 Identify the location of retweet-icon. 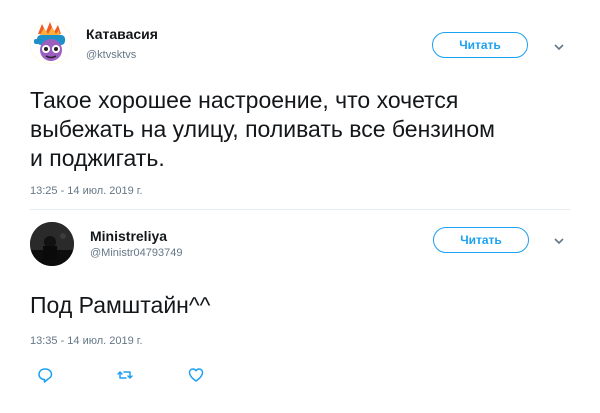
(125, 375).